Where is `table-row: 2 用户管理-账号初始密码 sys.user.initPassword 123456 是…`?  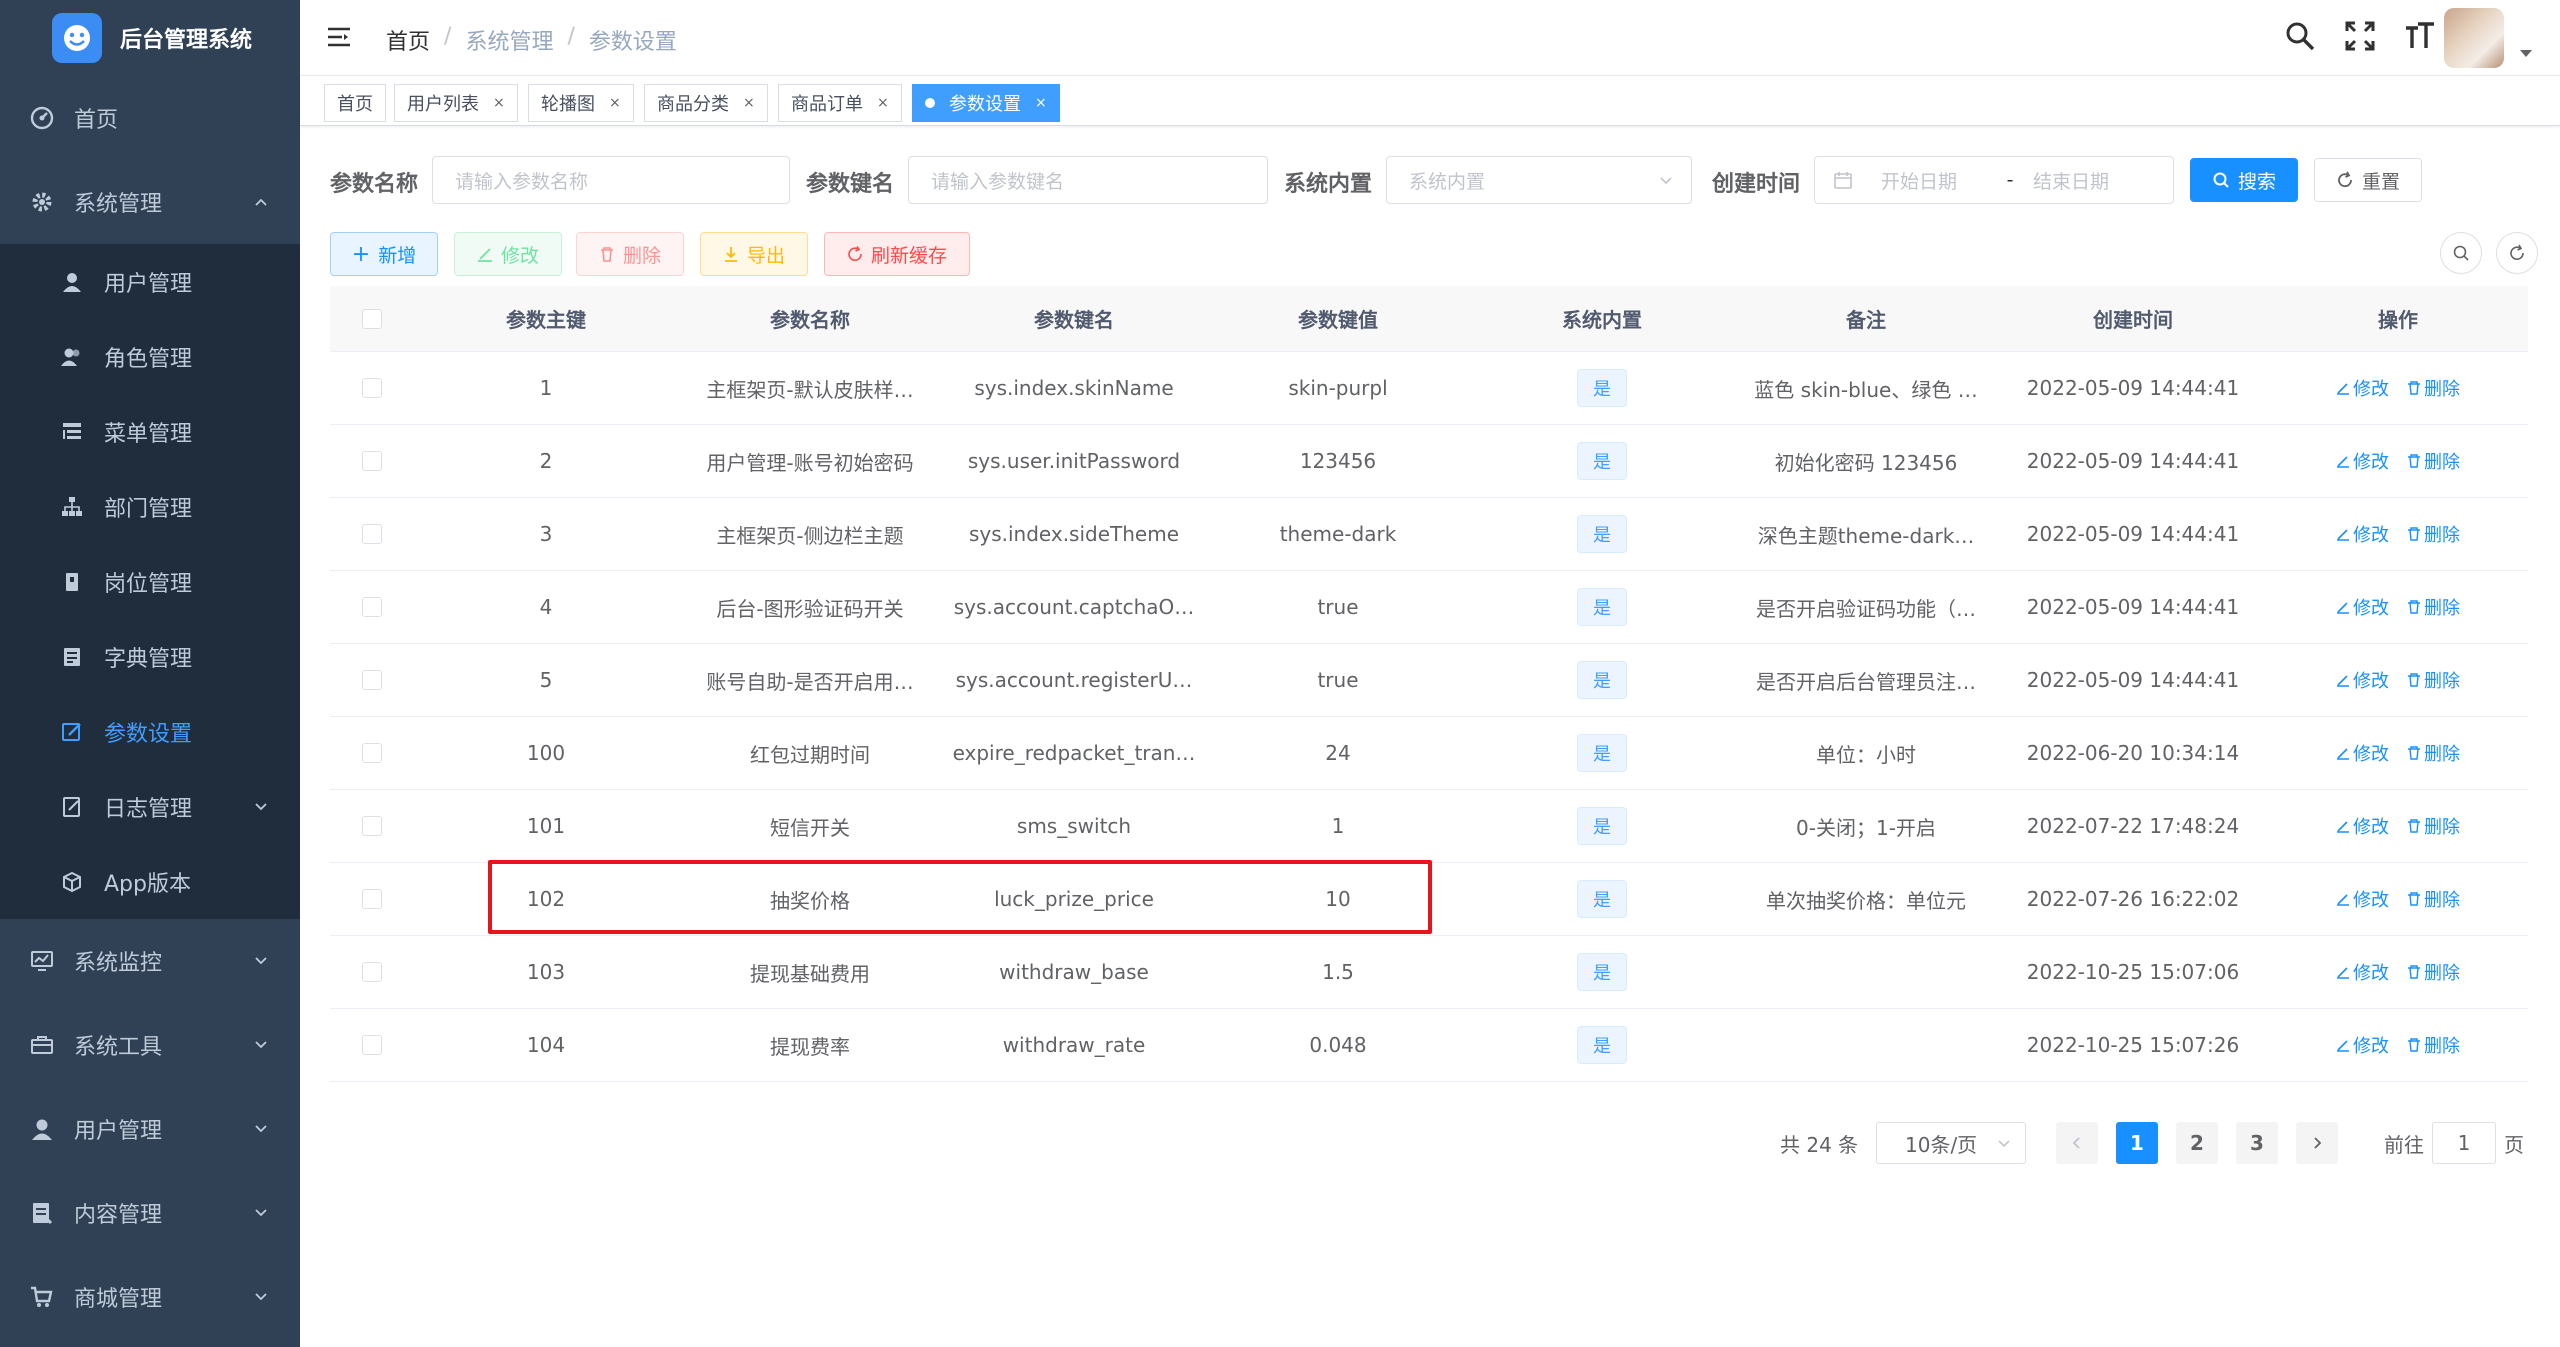
table-row: 2 用户管理-账号初始密码 sys.user.initPassword 123456 是… is located at coordinates (1429, 461).